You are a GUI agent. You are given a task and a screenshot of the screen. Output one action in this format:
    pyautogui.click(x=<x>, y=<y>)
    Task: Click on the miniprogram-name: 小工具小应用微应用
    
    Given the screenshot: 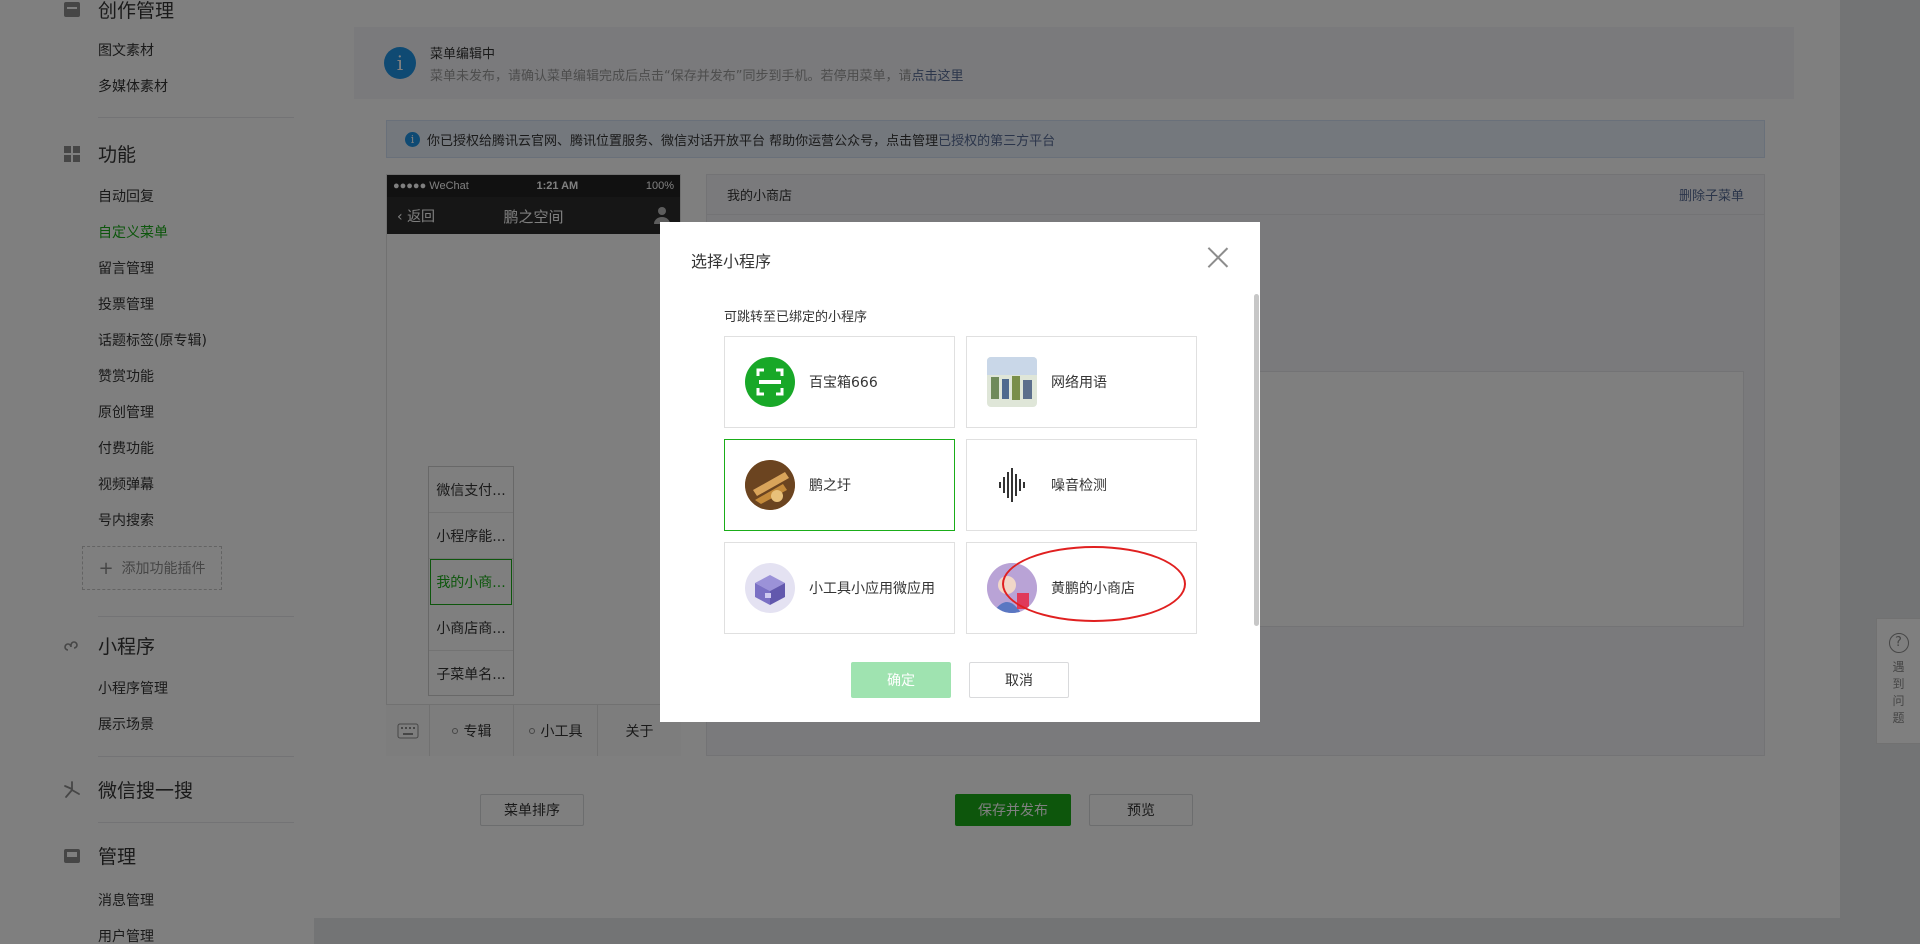 What is the action you would take?
    pyautogui.click(x=872, y=589)
    